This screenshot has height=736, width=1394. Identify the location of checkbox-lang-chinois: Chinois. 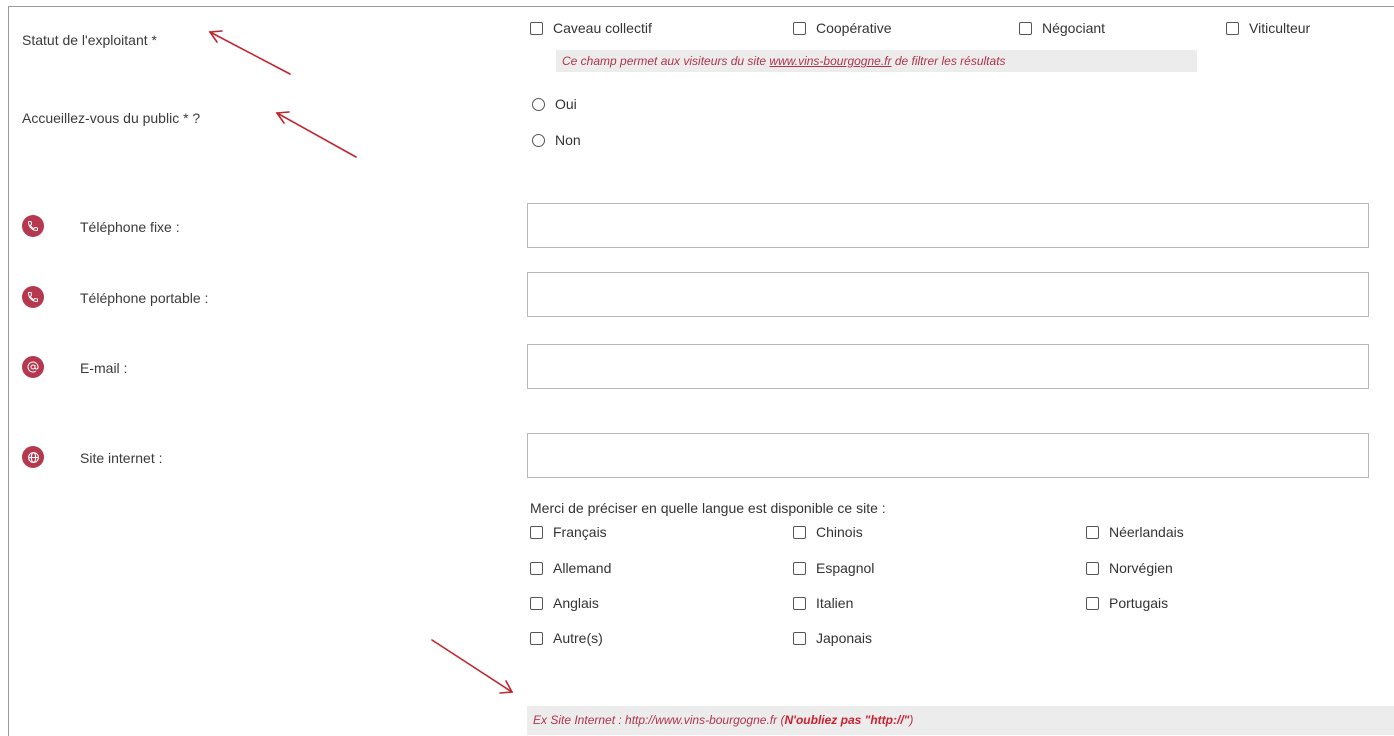
(828, 532).